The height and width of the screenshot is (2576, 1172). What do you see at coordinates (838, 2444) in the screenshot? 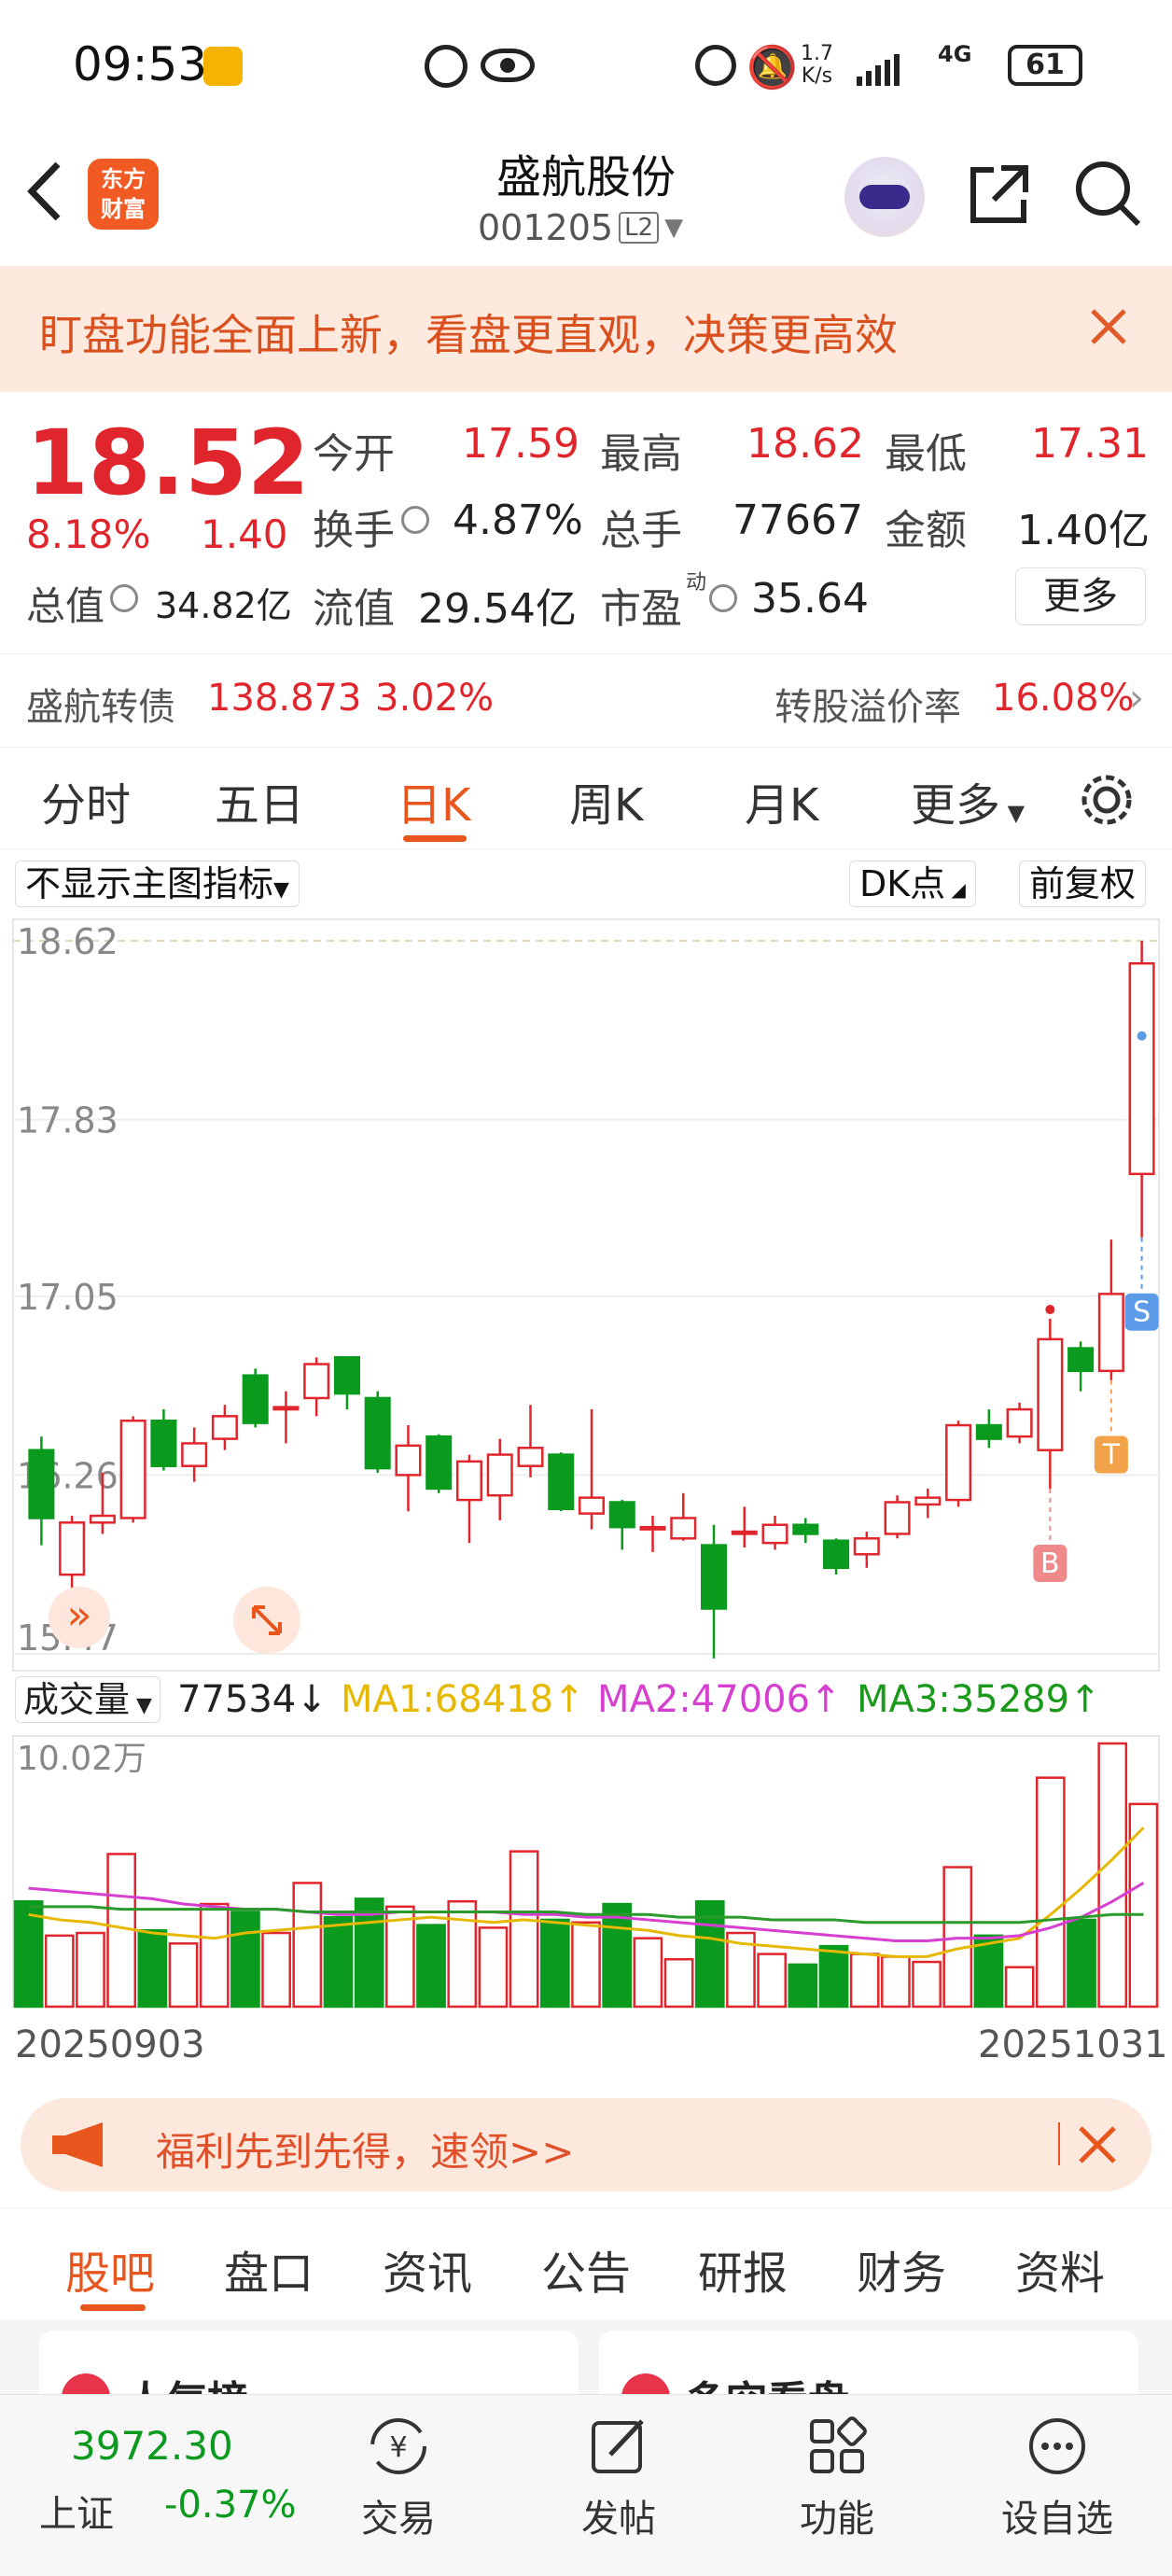
I see `grid-icon` at bounding box center [838, 2444].